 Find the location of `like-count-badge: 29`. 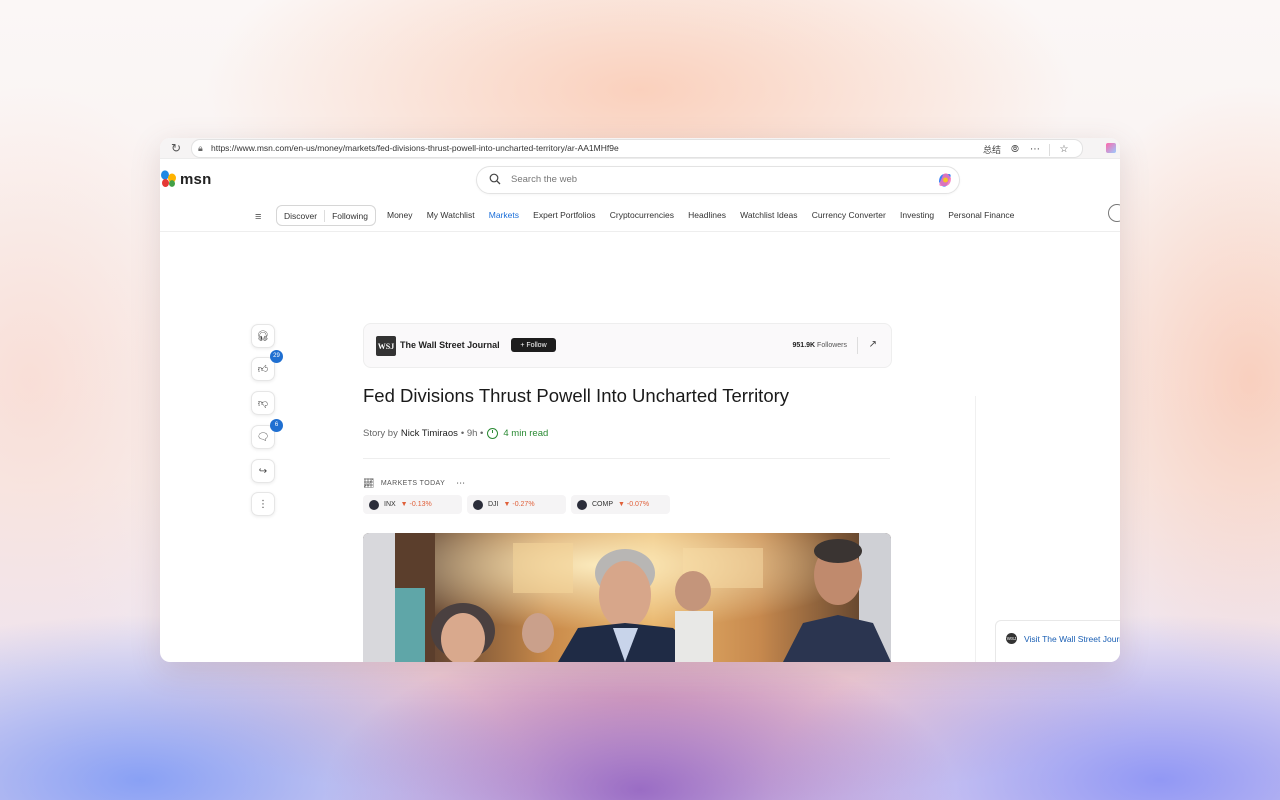

like-count-badge: 29 is located at coordinates (276, 356).